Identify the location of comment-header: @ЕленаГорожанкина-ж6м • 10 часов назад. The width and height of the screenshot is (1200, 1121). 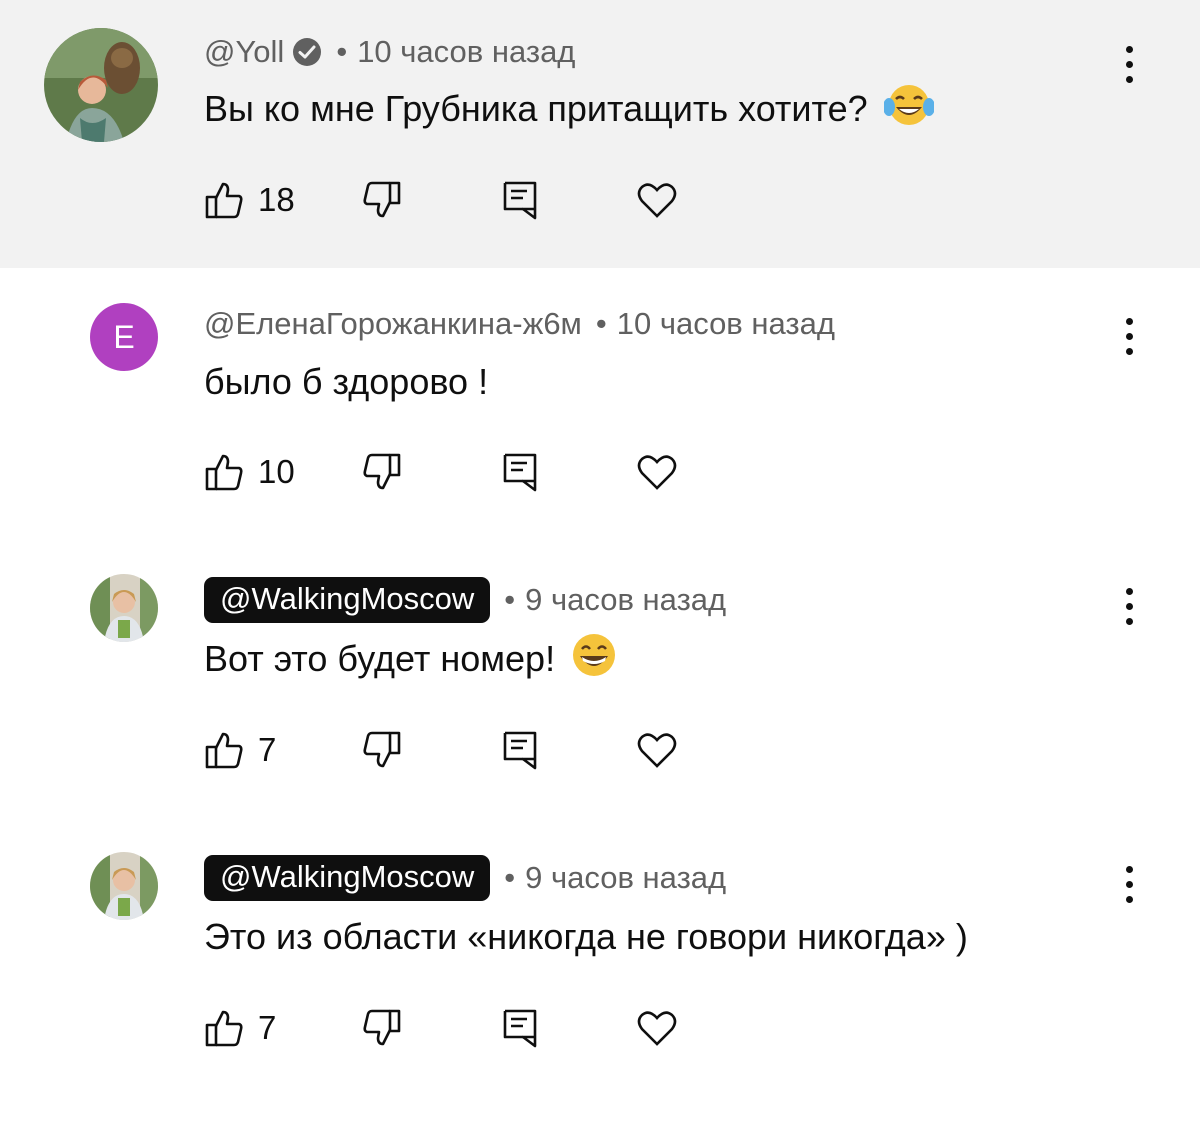
(519, 324).